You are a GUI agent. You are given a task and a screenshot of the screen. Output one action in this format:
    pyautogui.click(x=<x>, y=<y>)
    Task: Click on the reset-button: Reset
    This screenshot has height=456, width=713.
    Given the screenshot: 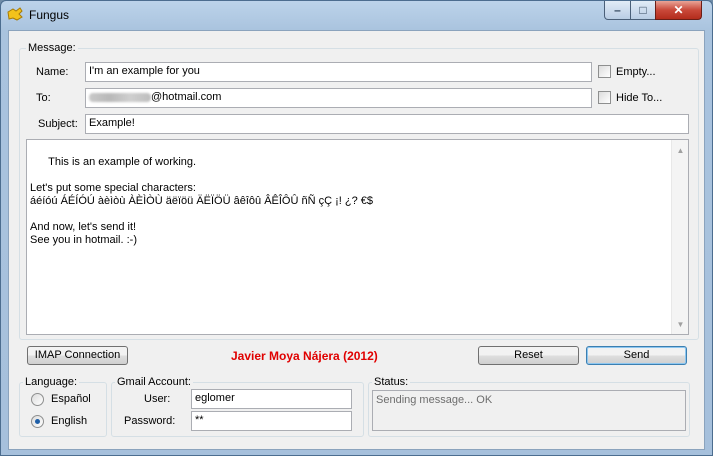 What is the action you would take?
    pyautogui.click(x=528, y=355)
    